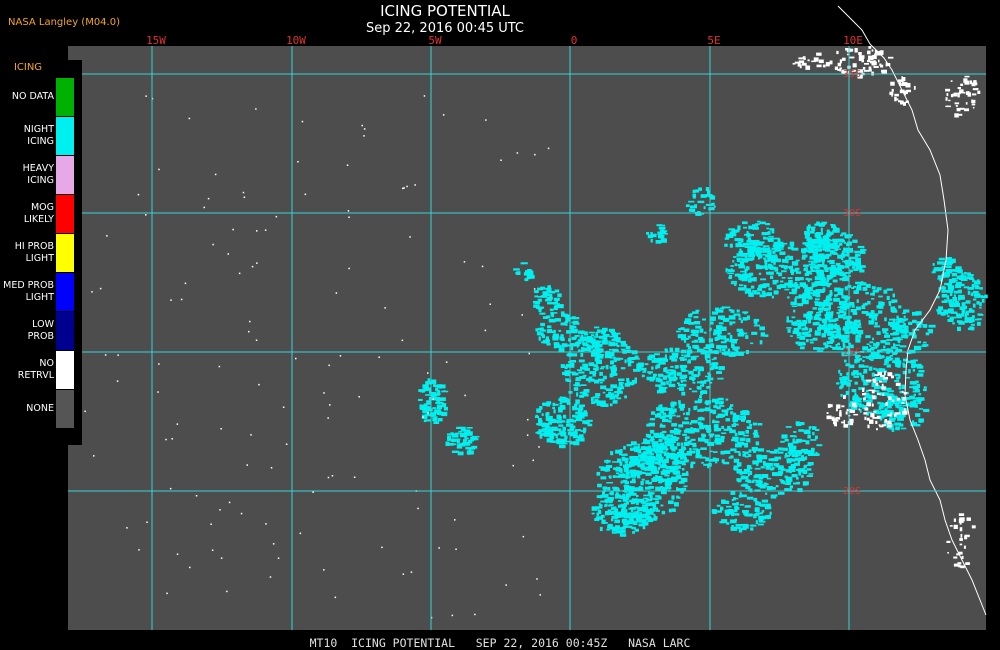  Describe the element at coordinates (41, 370) in the screenshot. I see `legend-item: NO RETRVL` at that location.